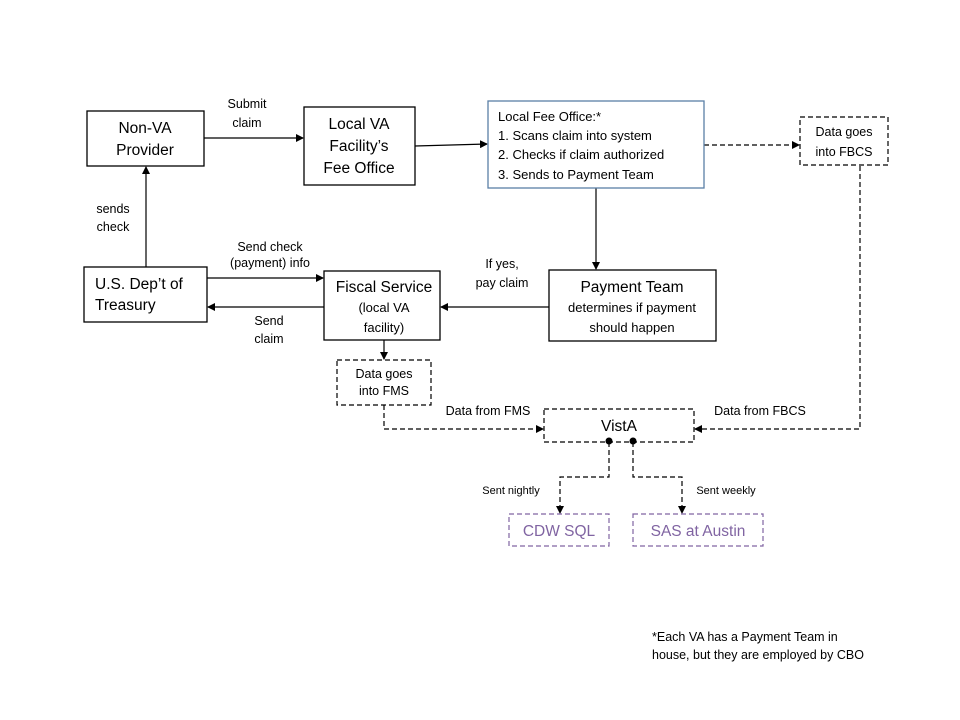  What do you see at coordinates (659, 478) in the screenshot?
I see `edge-vista-to-sas` at bounding box center [659, 478].